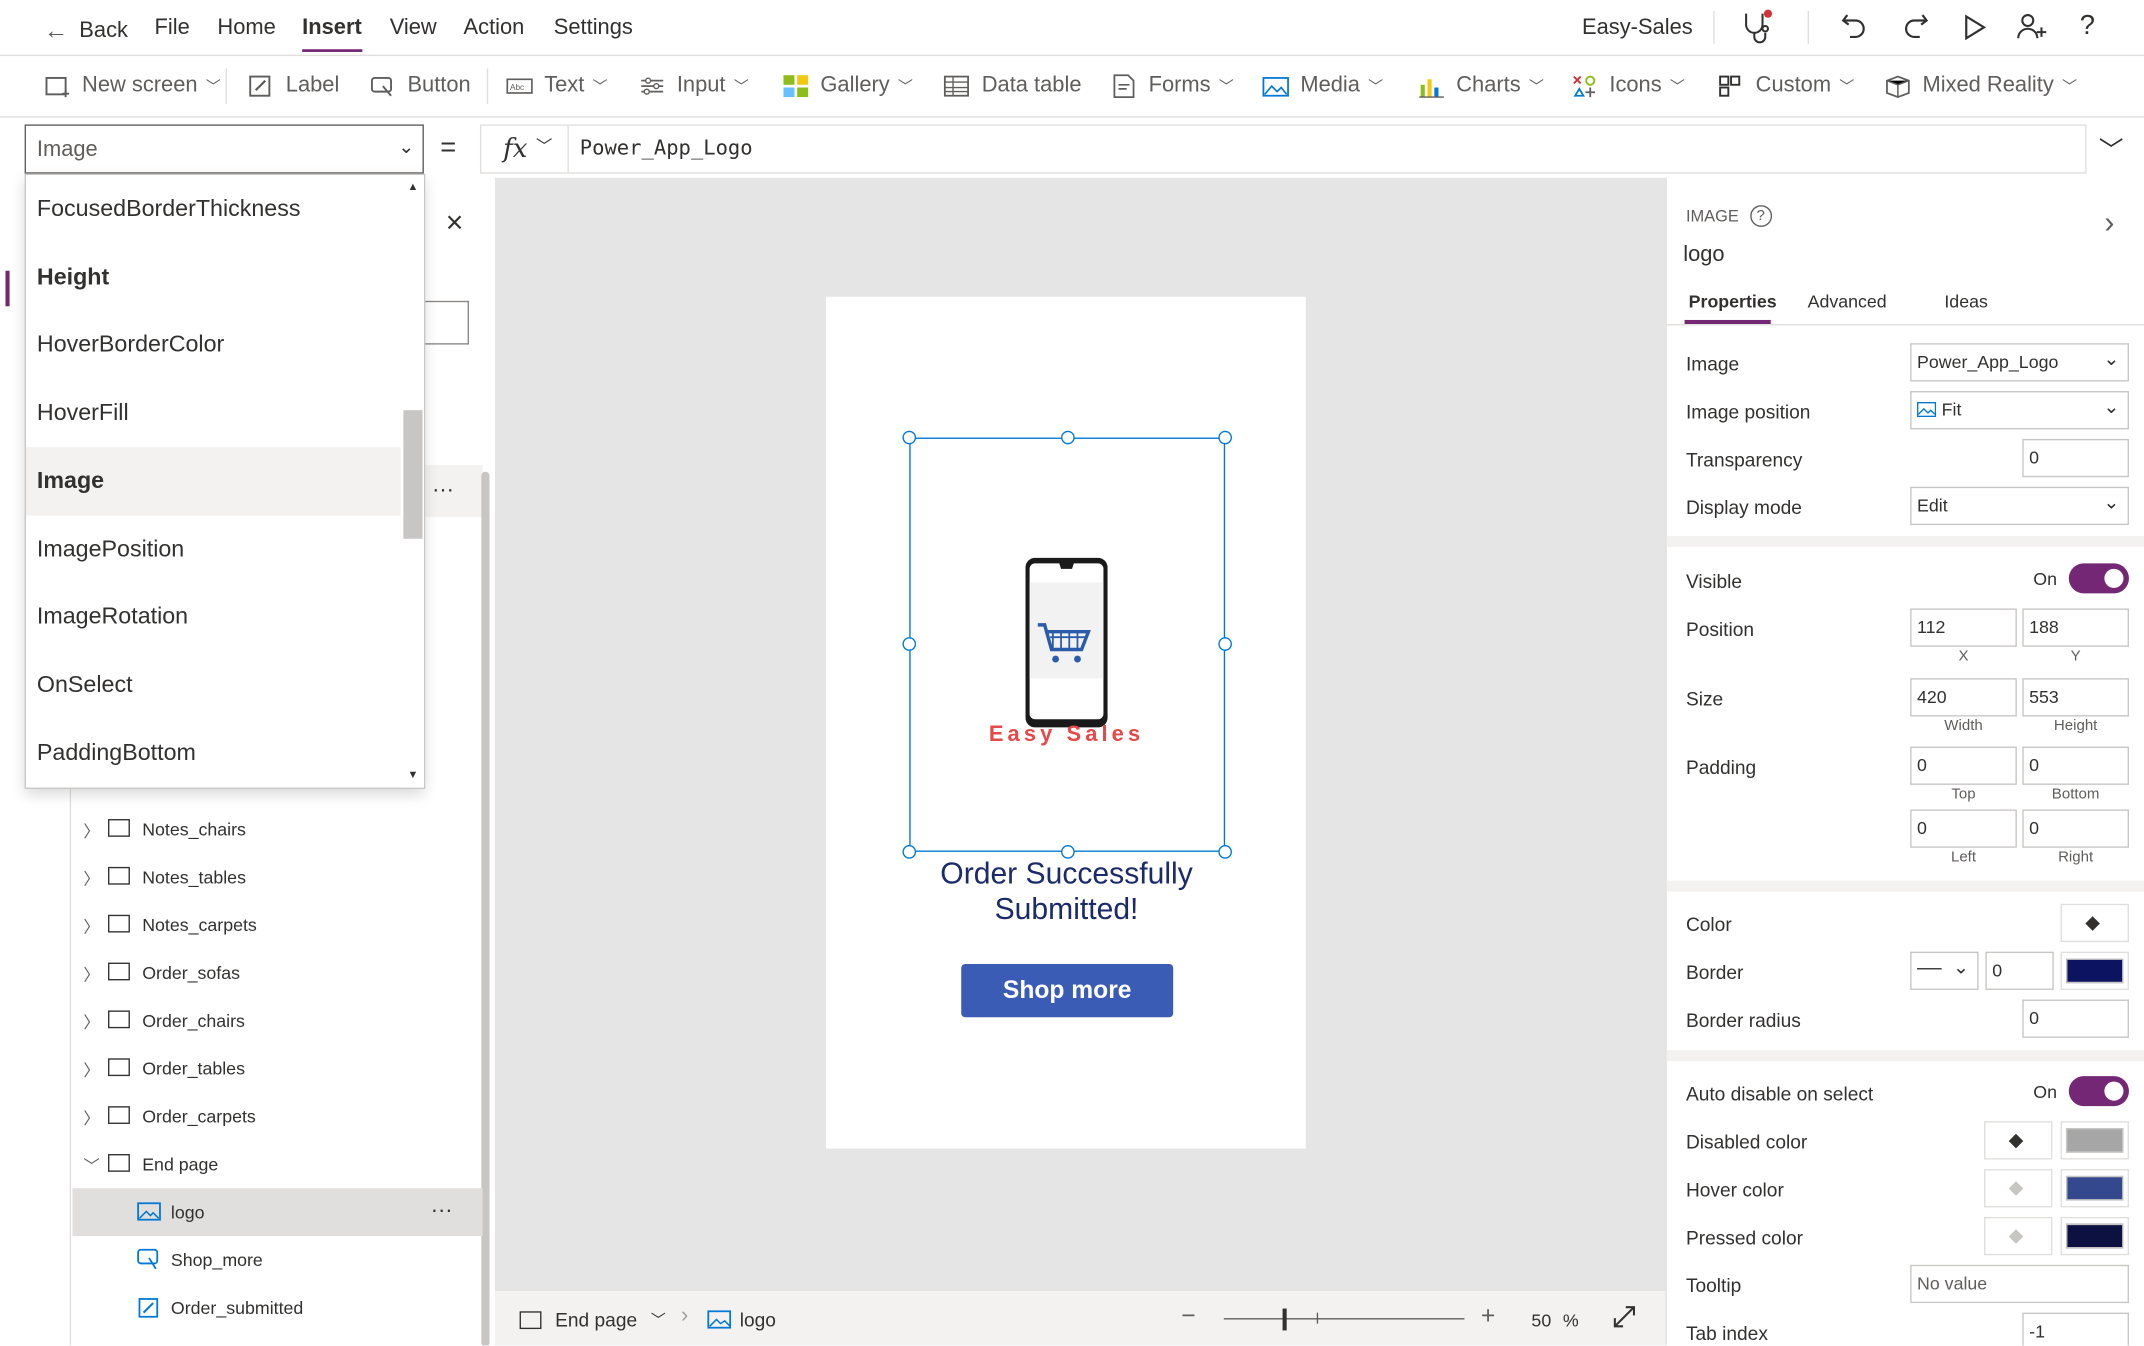 This screenshot has width=2144, height=1346. I want to click on redo-icon, so click(1916, 29).